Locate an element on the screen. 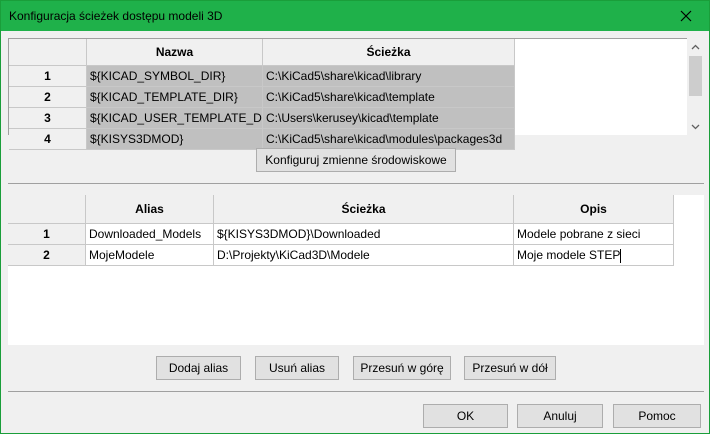  alias-path-cell: D:\Projekty\KiCad3D\Modele is located at coordinates (364, 255).